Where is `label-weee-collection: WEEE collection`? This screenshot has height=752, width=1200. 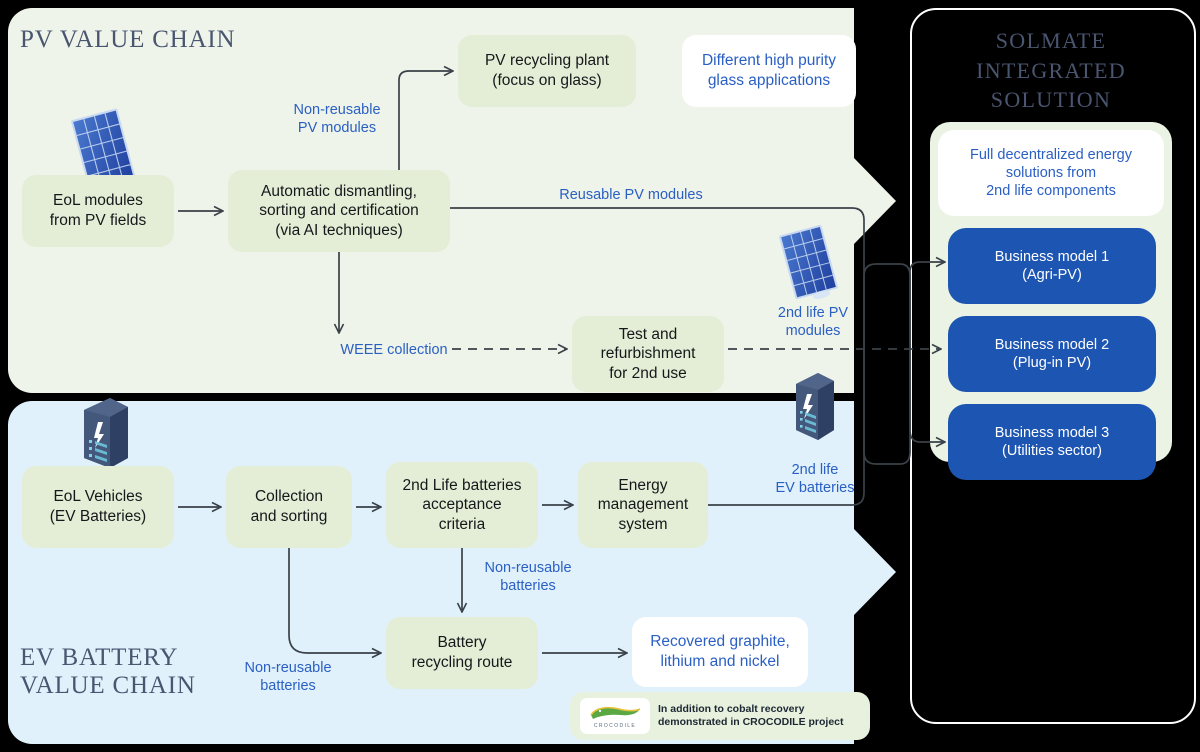 label-weee-collection: WEEE collection is located at coordinates (394, 350).